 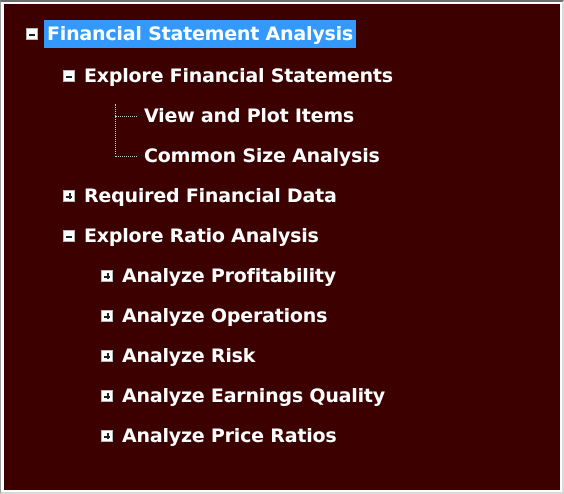 What do you see at coordinates (201, 236) in the screenshot?
I see `tree-node-label: Explore Ratio Analysis` at bounding box center [201, 236].